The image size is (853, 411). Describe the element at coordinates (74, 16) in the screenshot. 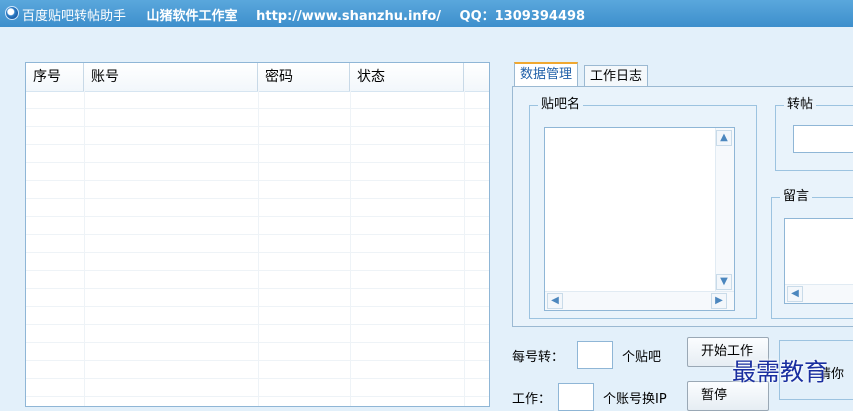

I see `app-title: 百度贴吧转帖助手` at that location.